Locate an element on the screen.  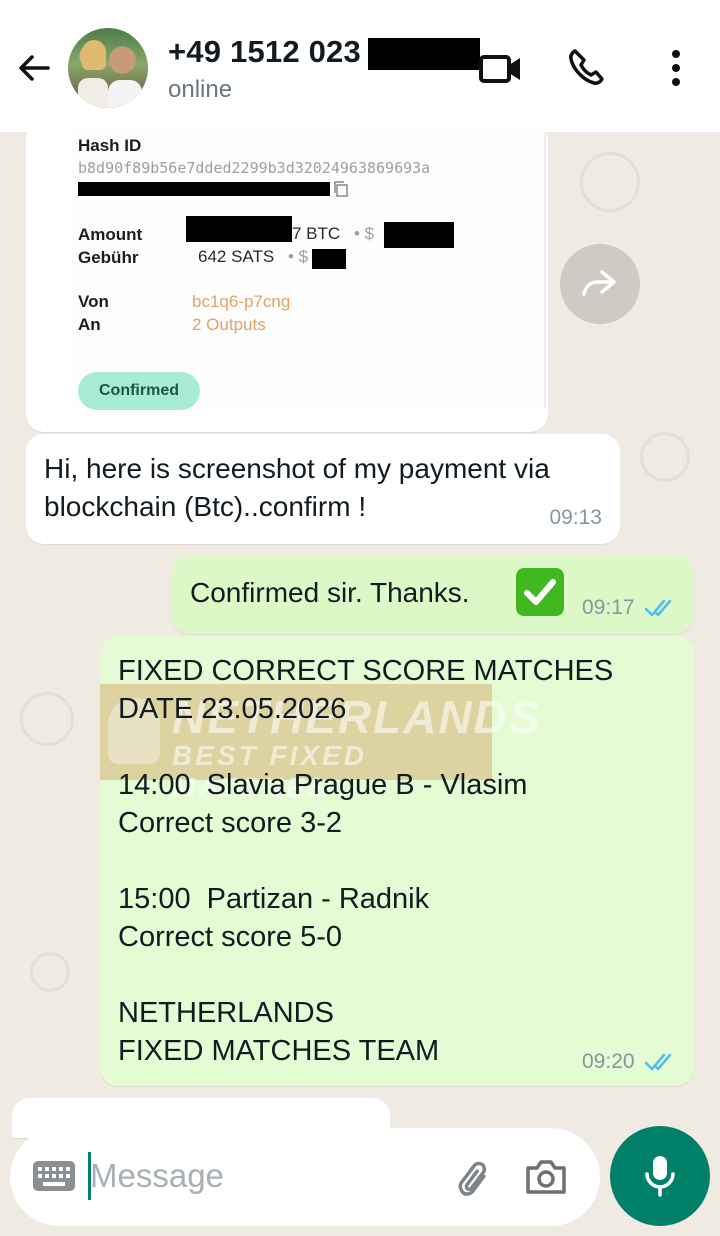
forward-button is located at coordinates (600, 284).